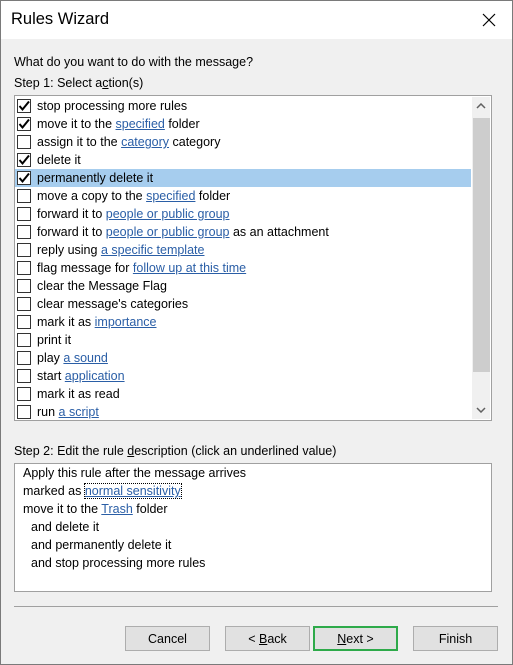 This screenshot has height=665, width=513. What do you see at coordinates (243, 304) in the screenshot?
I see `action-item: clear message's categories` at bounding box center [243, 304].